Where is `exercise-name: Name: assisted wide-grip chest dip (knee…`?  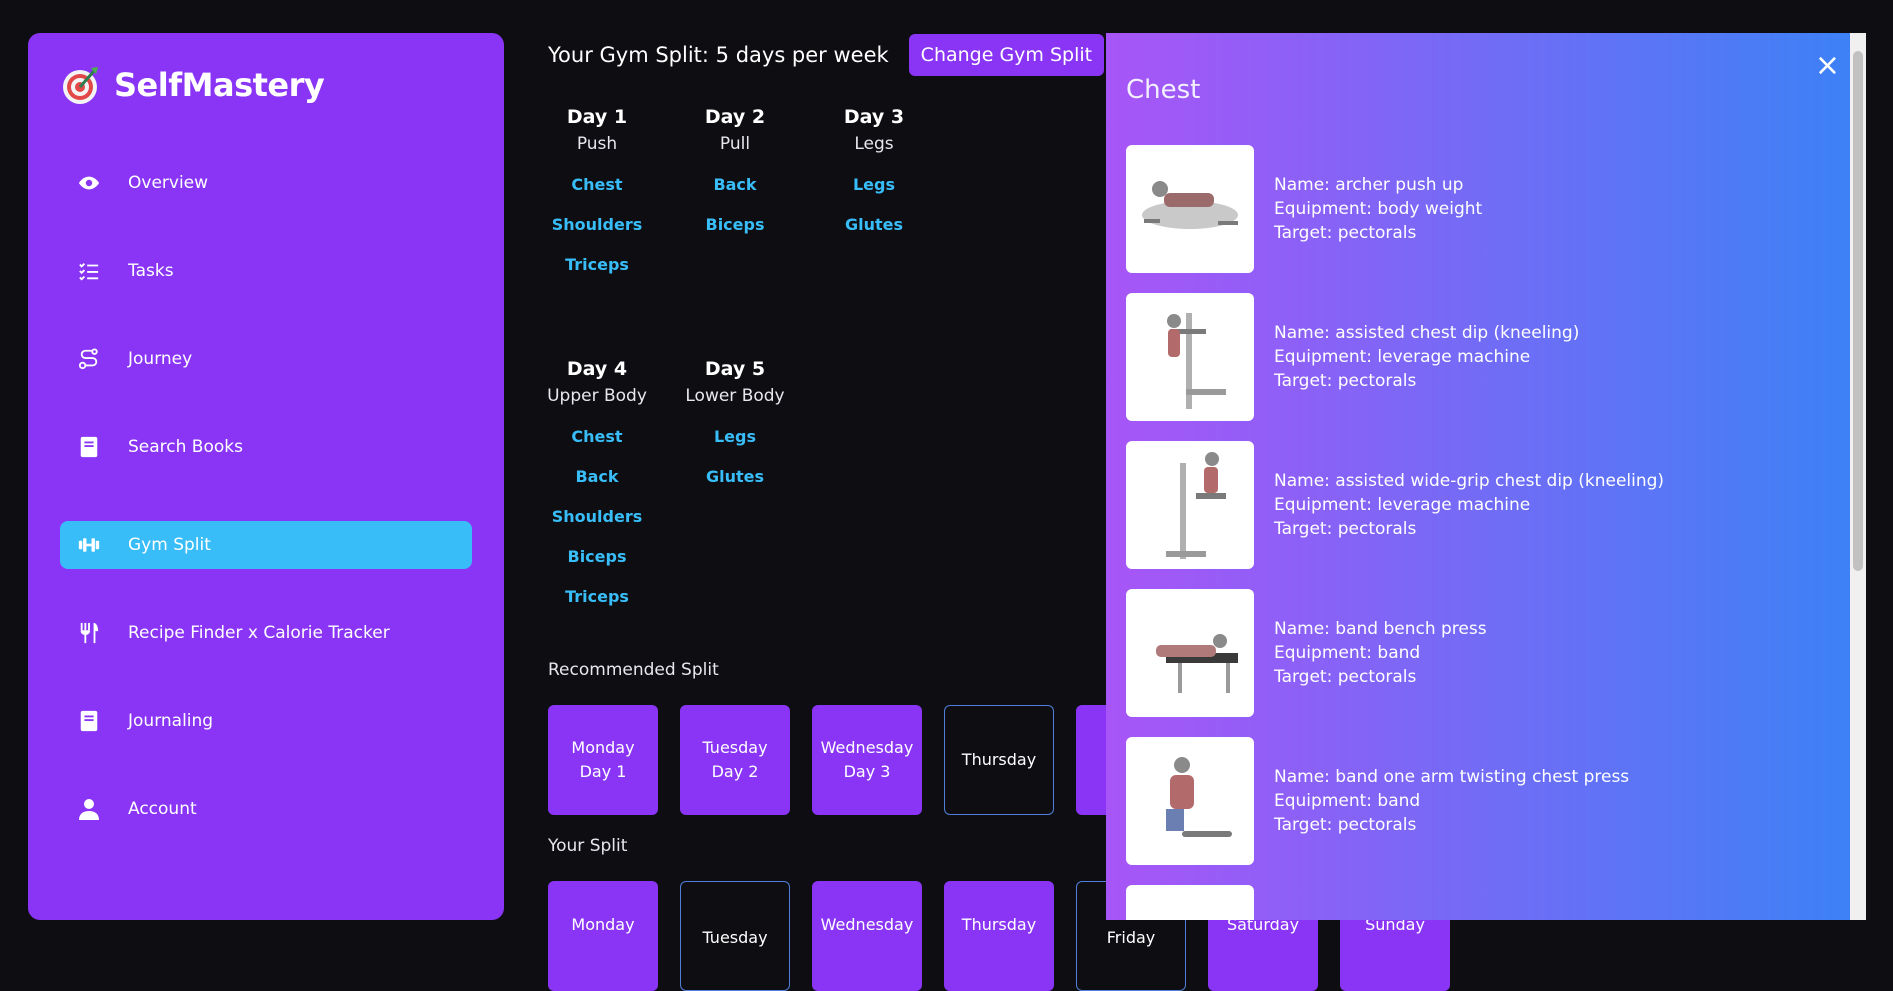
exercise-name: Name: assisted wide-grip chest dip (knee… is located at coordinates (1469, 481).